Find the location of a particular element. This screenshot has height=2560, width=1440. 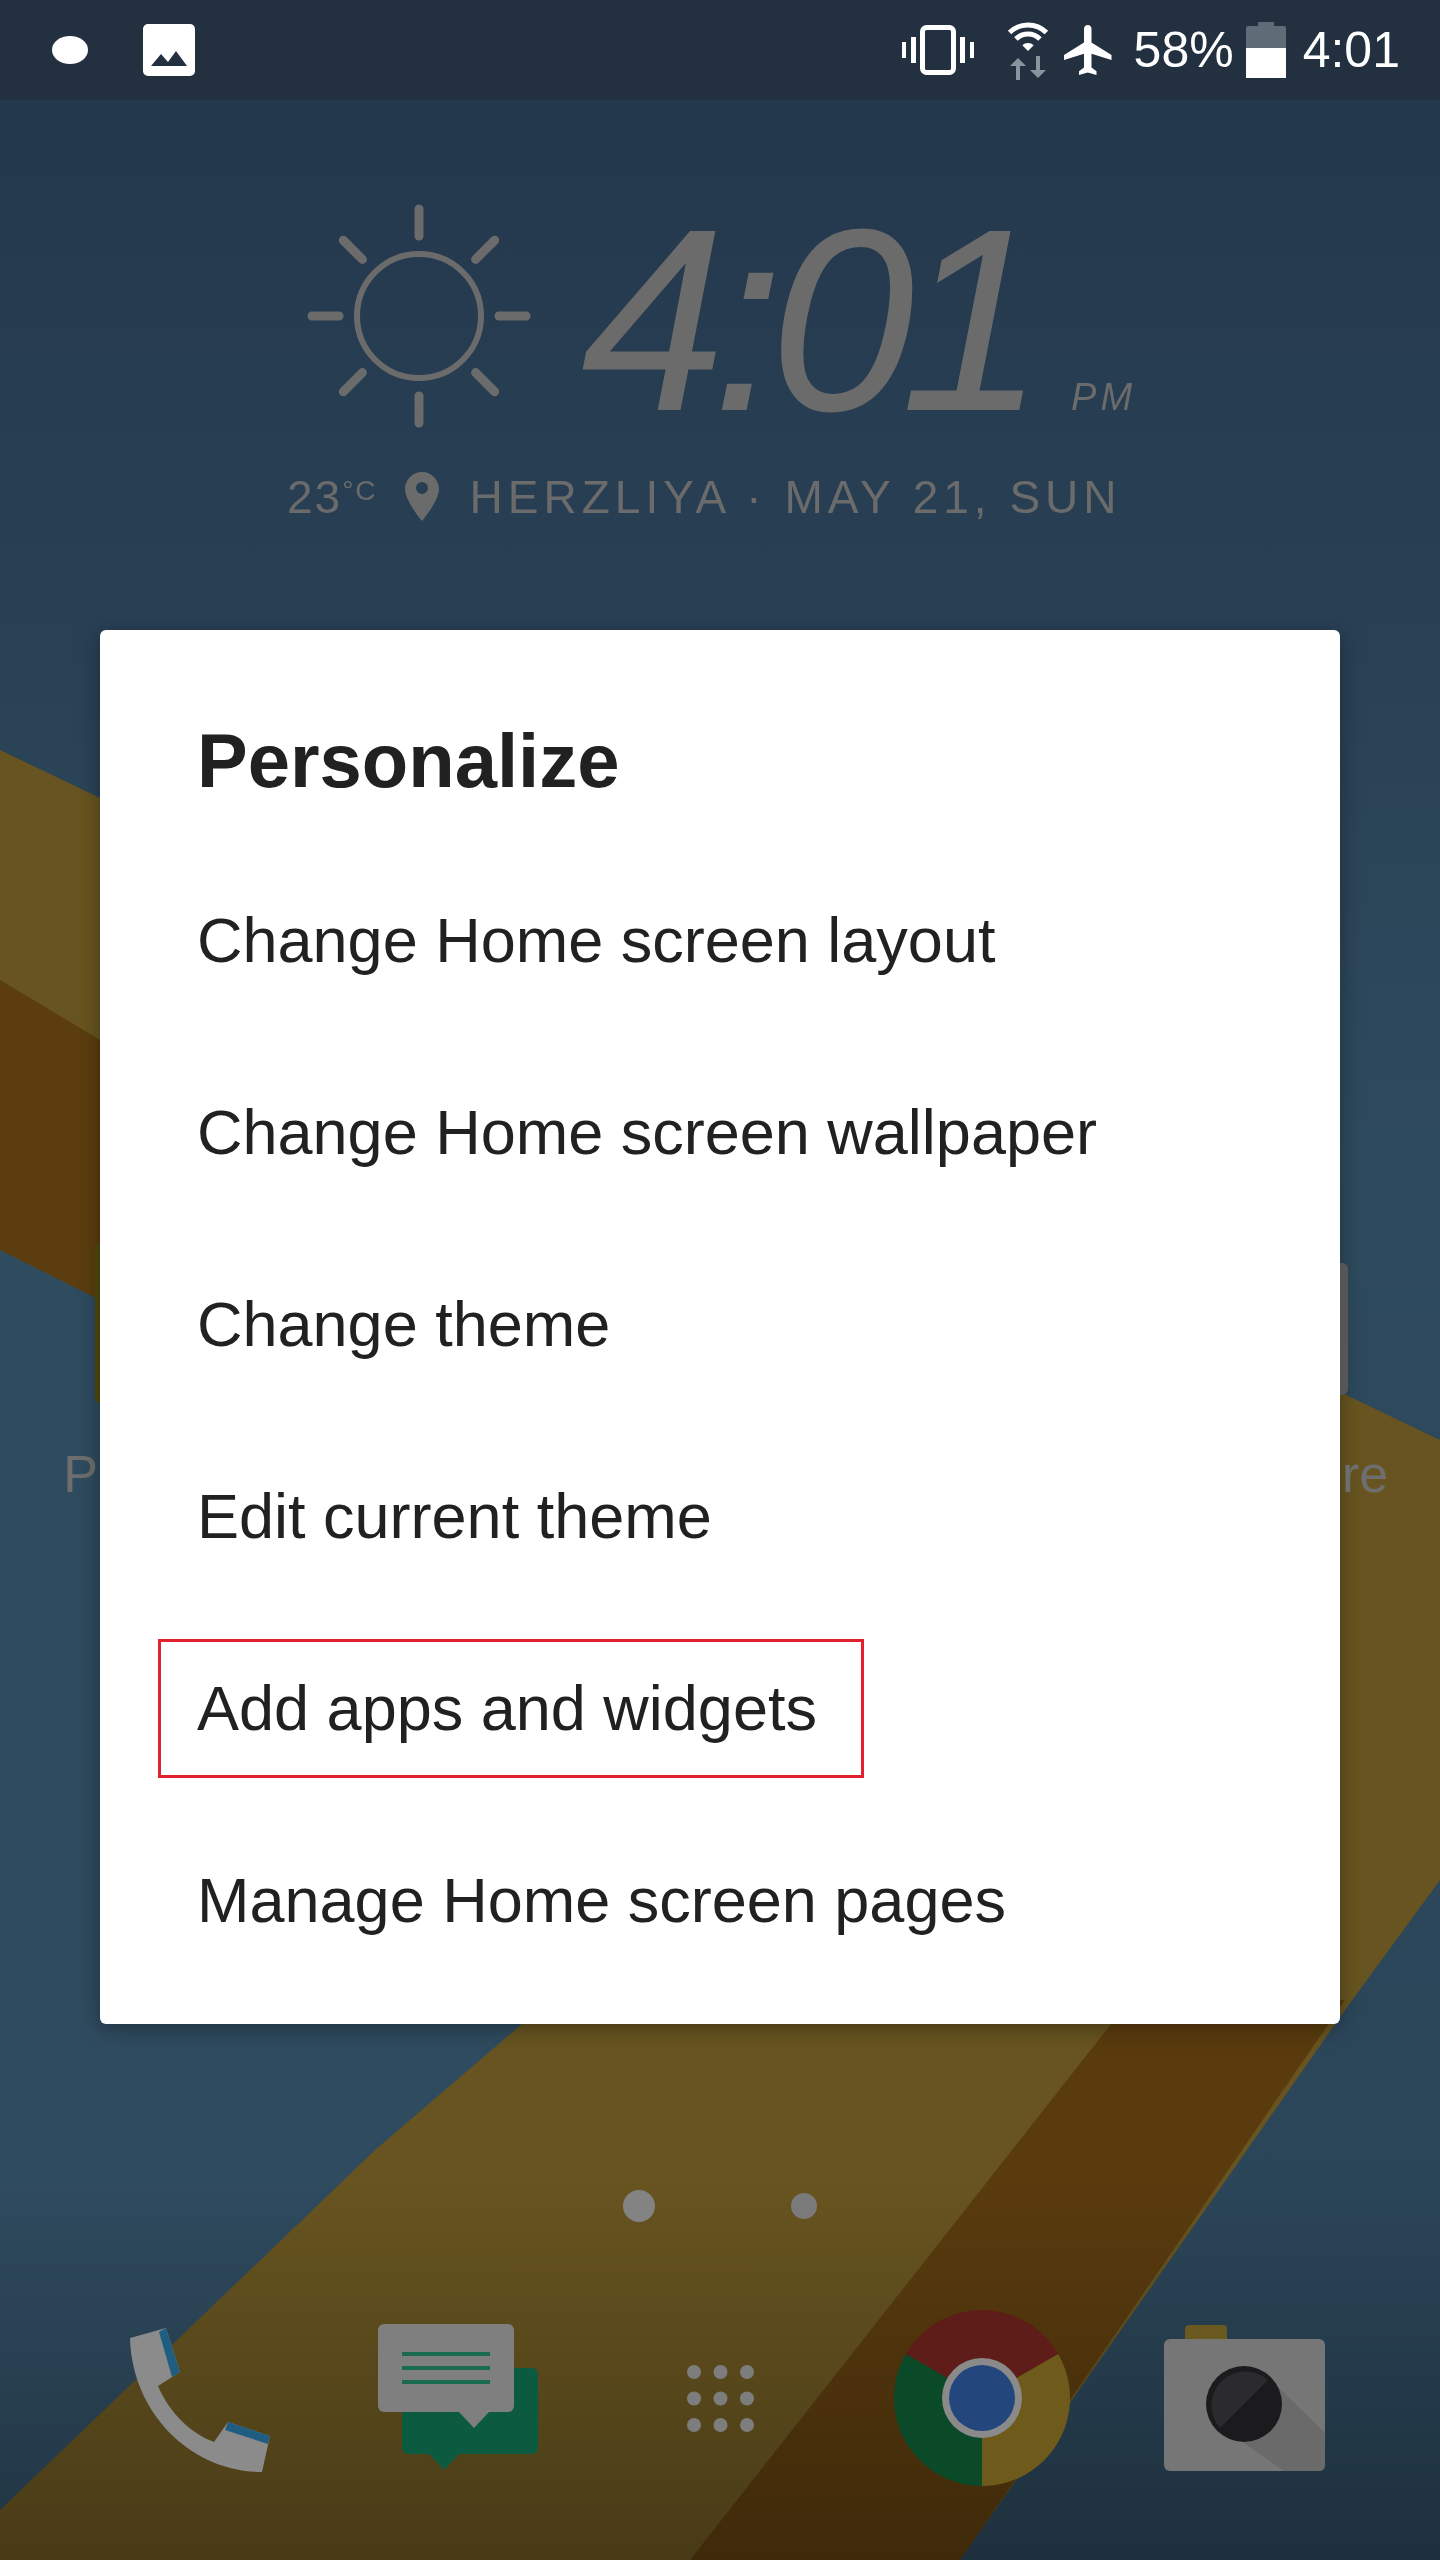

app-label: P is located at coordinates (80, 1474).